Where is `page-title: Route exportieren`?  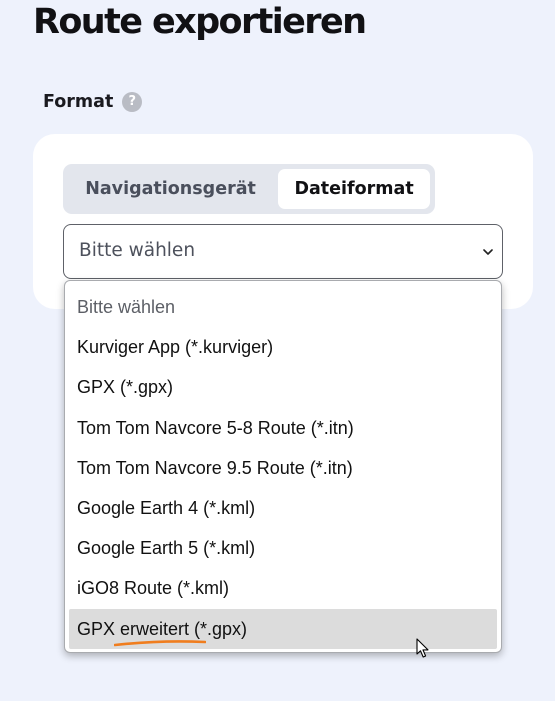
page-title: Route exportieren is located at coordinates (200, 22).